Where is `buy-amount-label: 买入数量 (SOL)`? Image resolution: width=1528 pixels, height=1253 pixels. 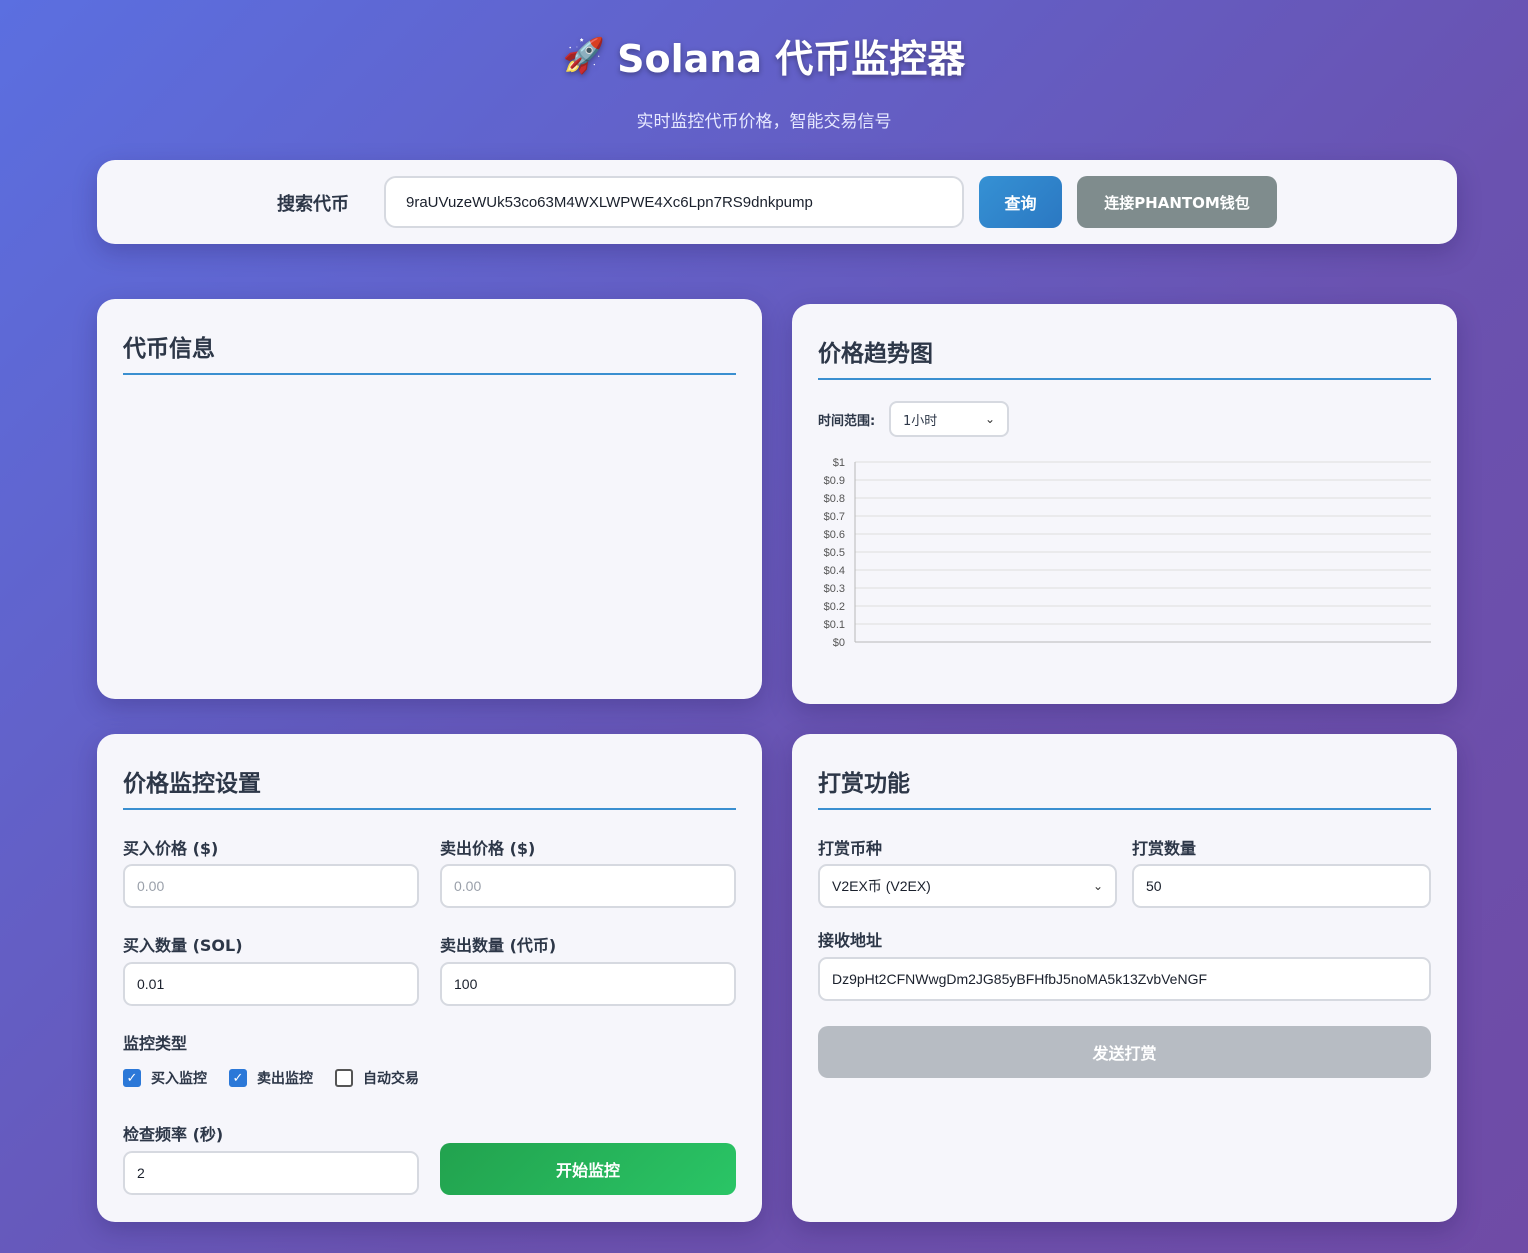 buy-amount-label: 买入数量 (SOL) is located at coordinates (183, 945).